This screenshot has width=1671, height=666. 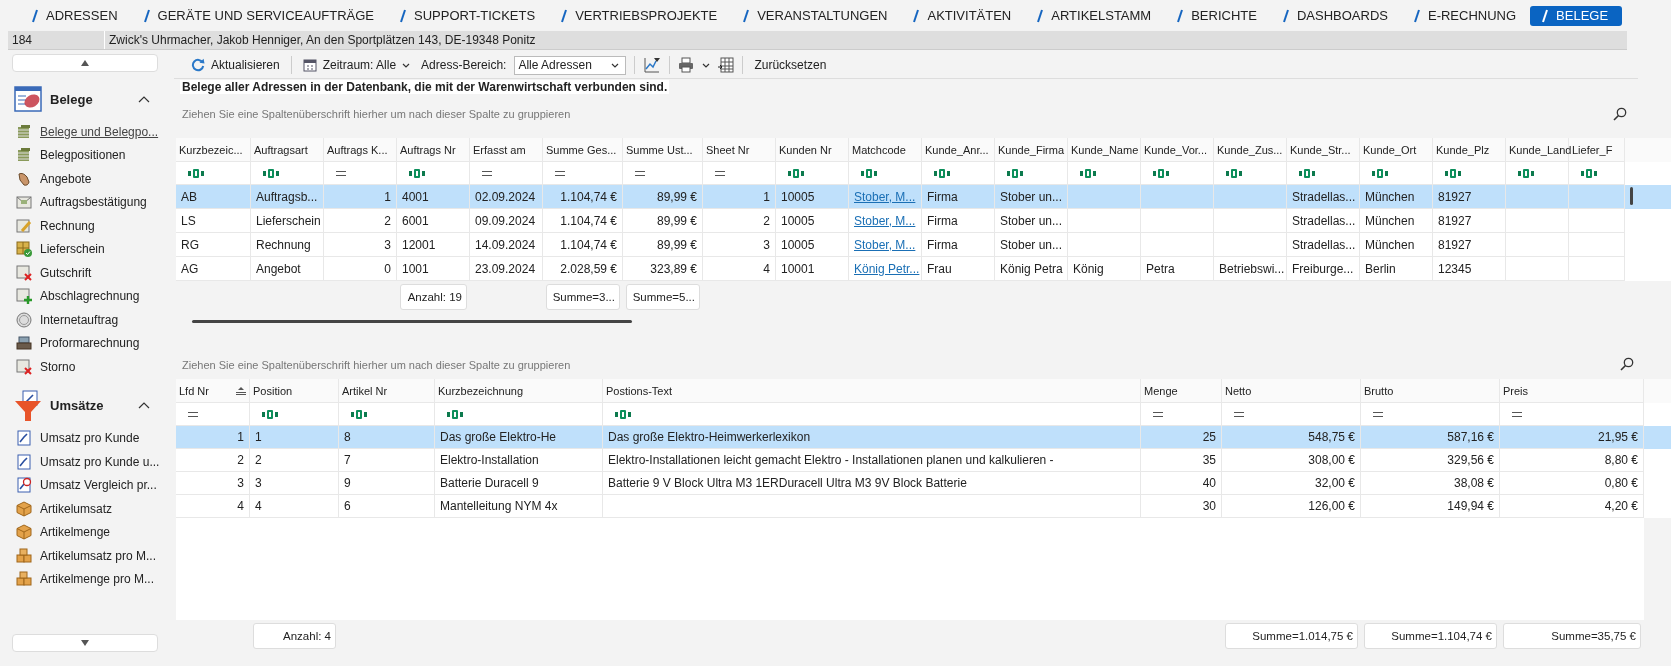 What do you see at coordinates (241, 390) in the screenshot?
I see `sort-icon` at bounding box center [241, 390].